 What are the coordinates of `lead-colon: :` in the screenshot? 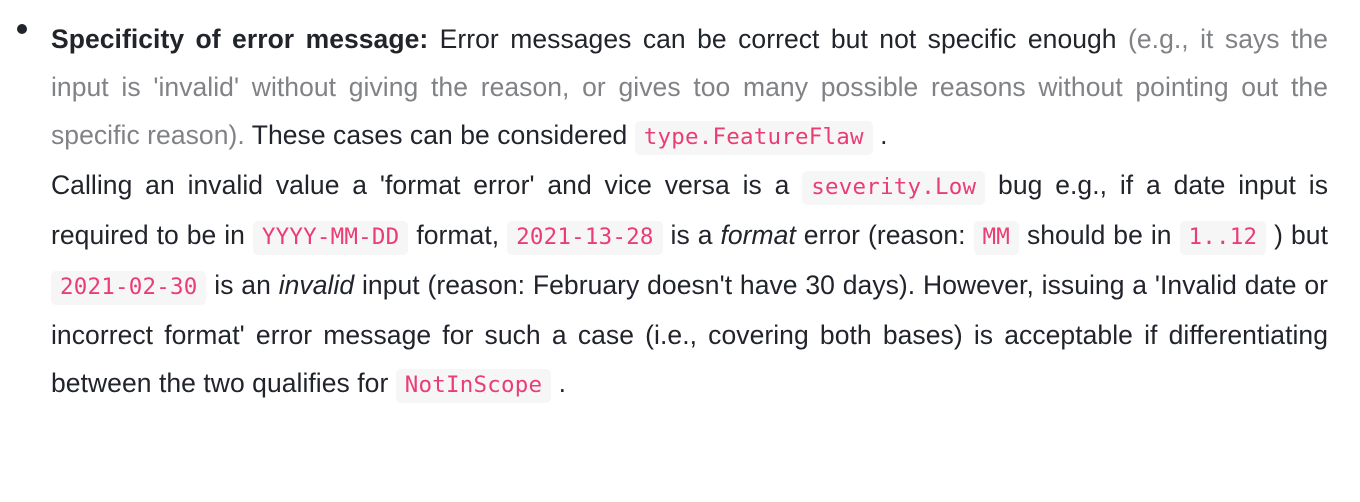 It's located at (429, 39).